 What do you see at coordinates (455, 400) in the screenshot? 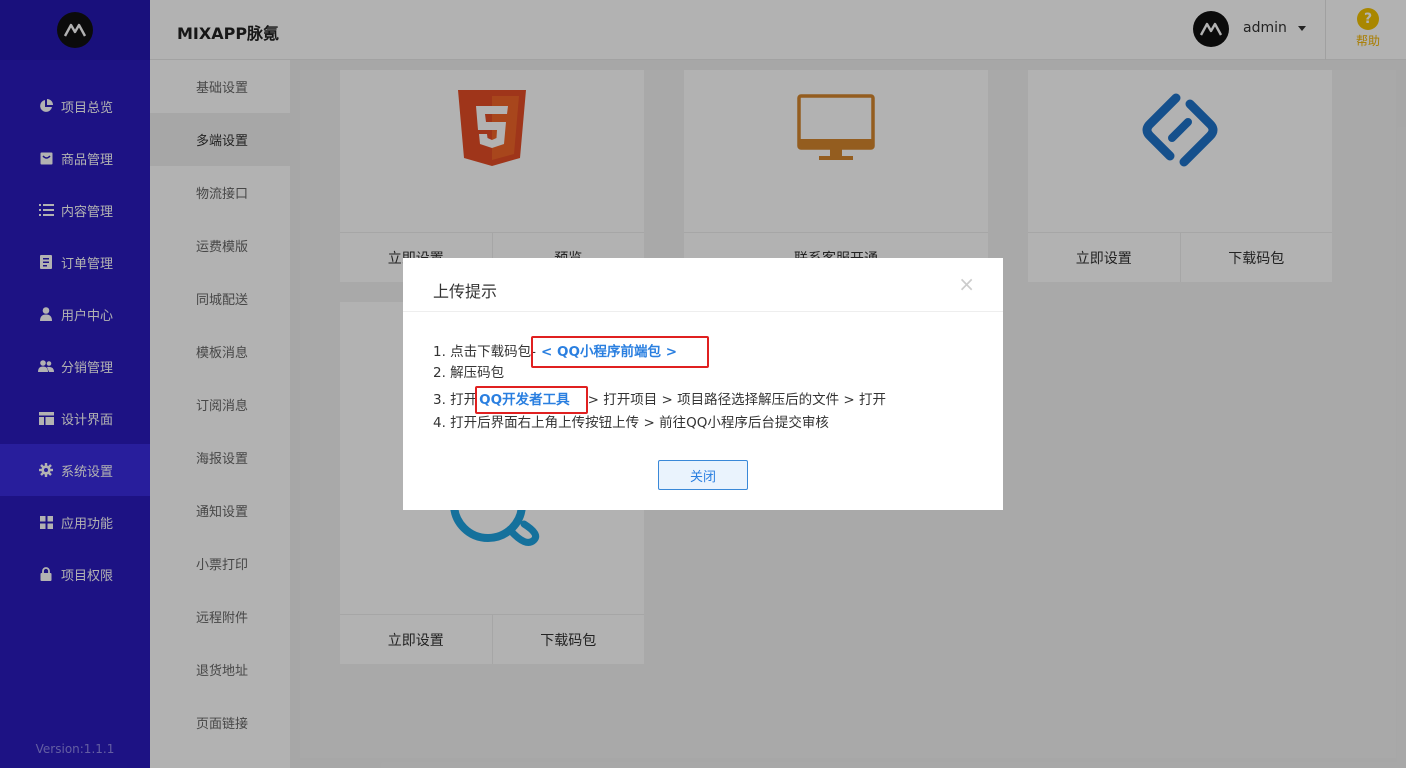
I see `step-3-text: 3. 打开` at bounding box center [455, 400].